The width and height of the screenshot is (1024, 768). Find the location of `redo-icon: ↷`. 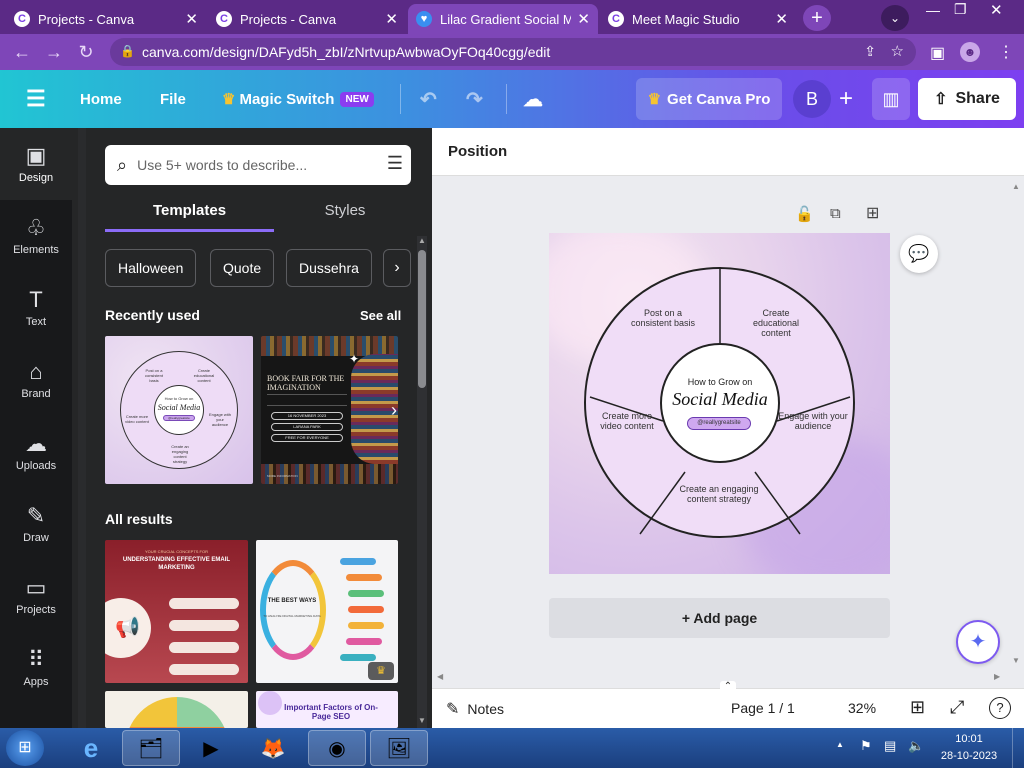

redo-icon: ↷ is located at coordinates (474, 99).